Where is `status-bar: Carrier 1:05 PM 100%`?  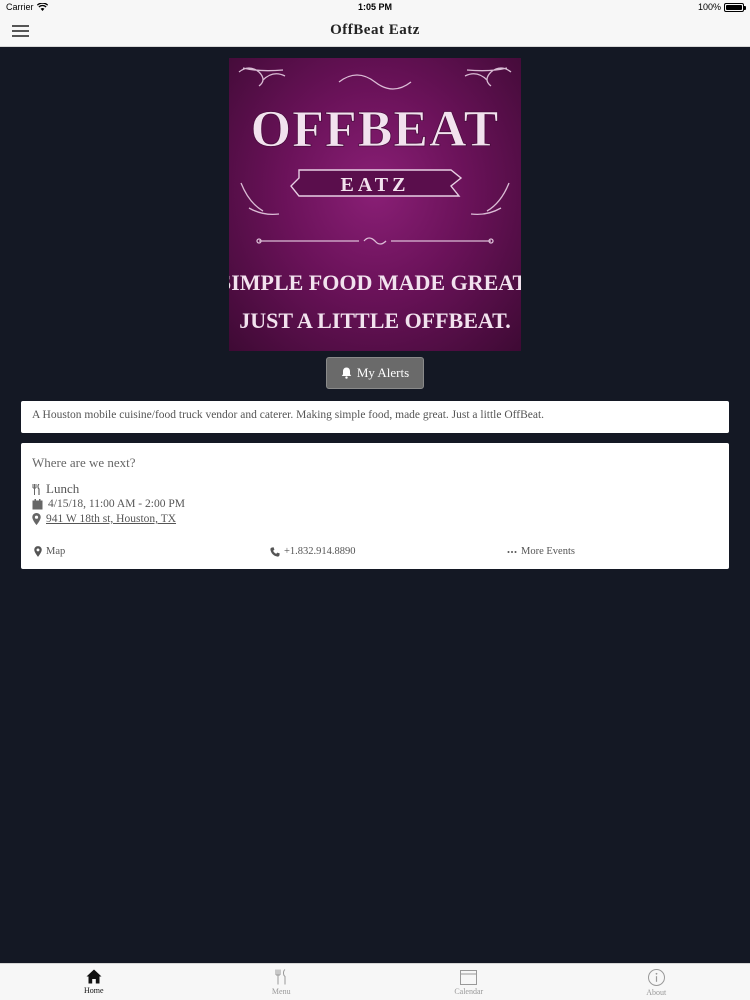 status-bar: Carrier 1:05 PM 100% is located at coordinates (375, 7).